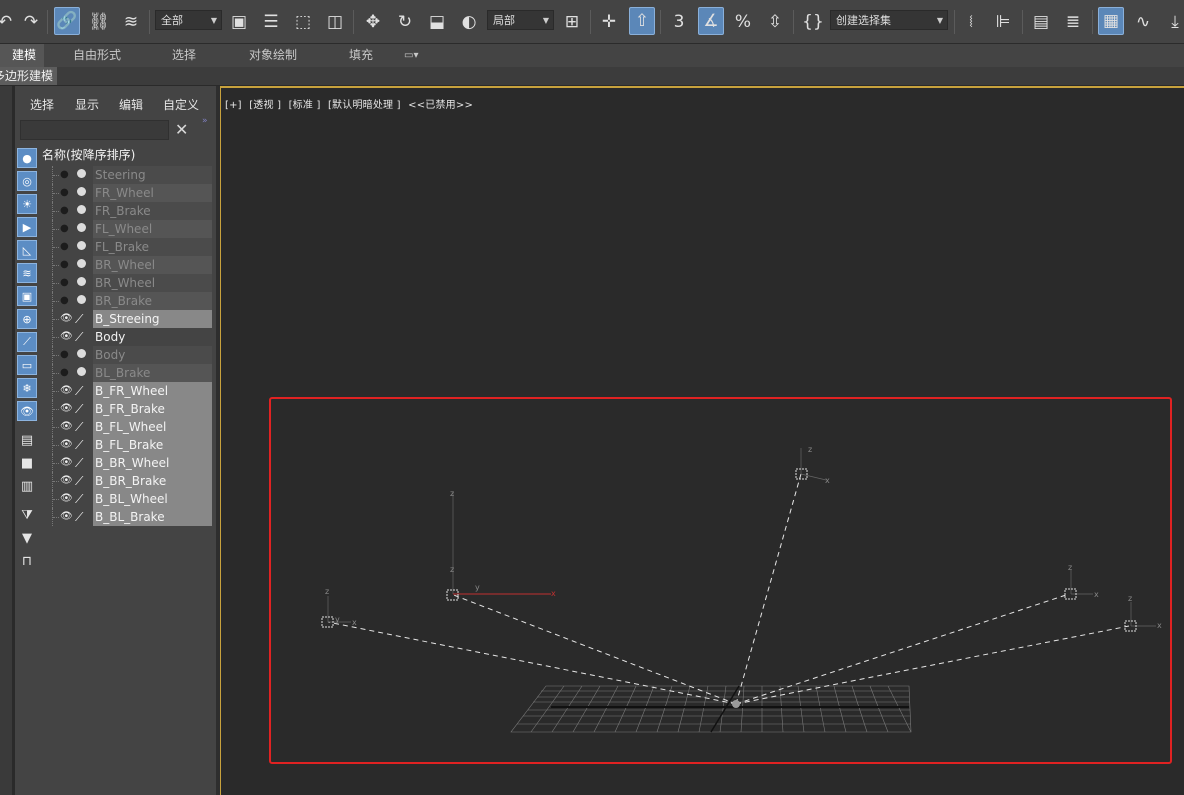 Image resolution: width=1184 pixels, height=795 pixels. What do you see at coordinates (27, 486) in the screenshot?
I see `invert-display-icon: ▥` at bounding box center [27, 486].